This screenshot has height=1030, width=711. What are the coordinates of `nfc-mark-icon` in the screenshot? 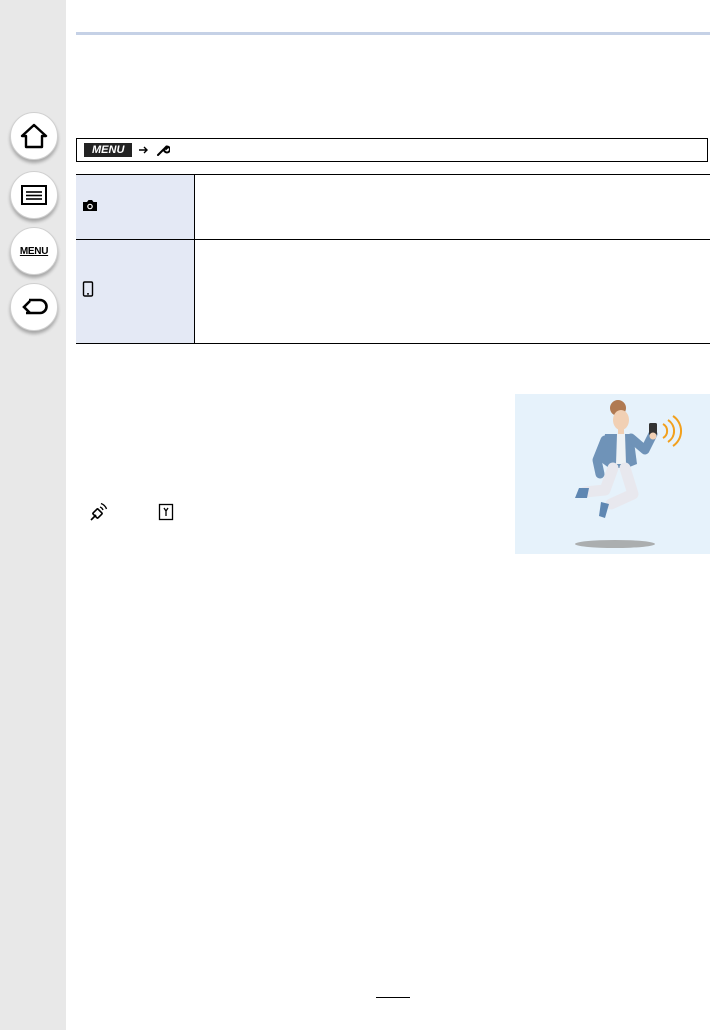 It's located at (166, 512).